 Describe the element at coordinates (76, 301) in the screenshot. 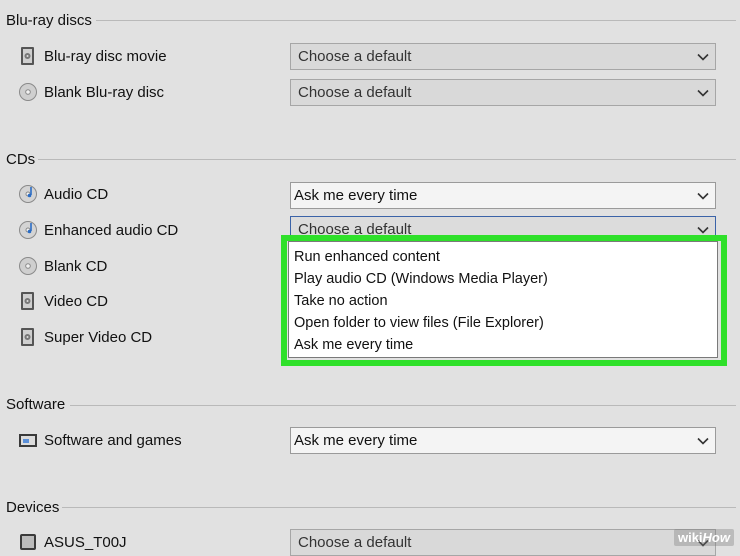

I see `row-label-video-cd: Video CD` at that location.